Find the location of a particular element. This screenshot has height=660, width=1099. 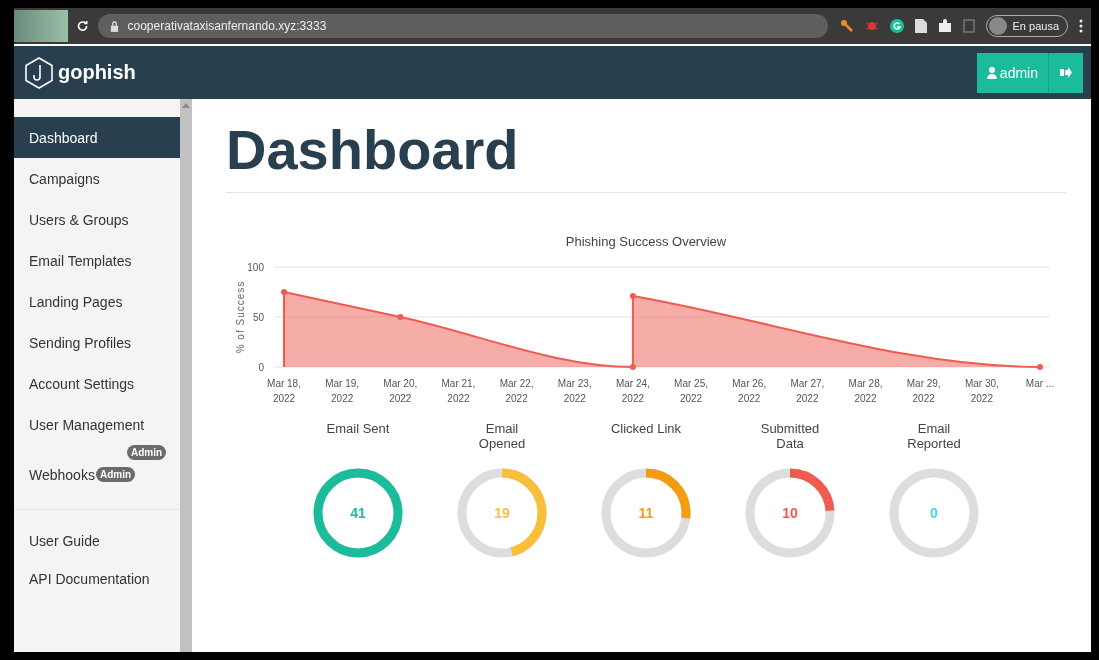

sidebar-item: Sending Profiles is located at coordinates (97, 342).